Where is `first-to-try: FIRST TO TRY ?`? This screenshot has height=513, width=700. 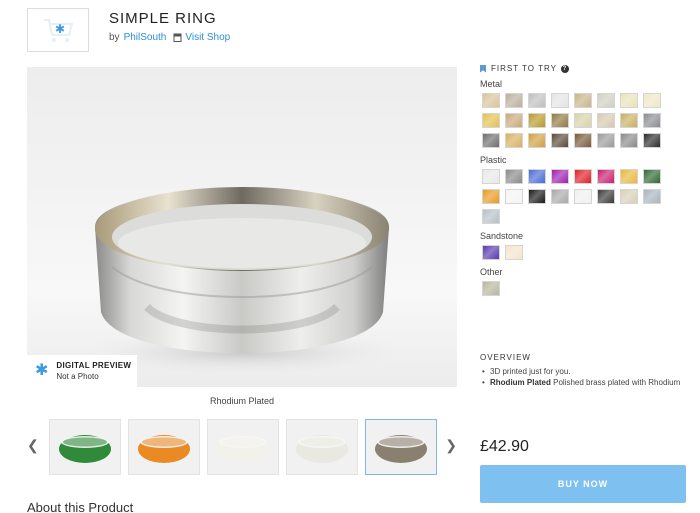
first-to-try: FIRST TO TRY ? is located at coordinates (585, 68).